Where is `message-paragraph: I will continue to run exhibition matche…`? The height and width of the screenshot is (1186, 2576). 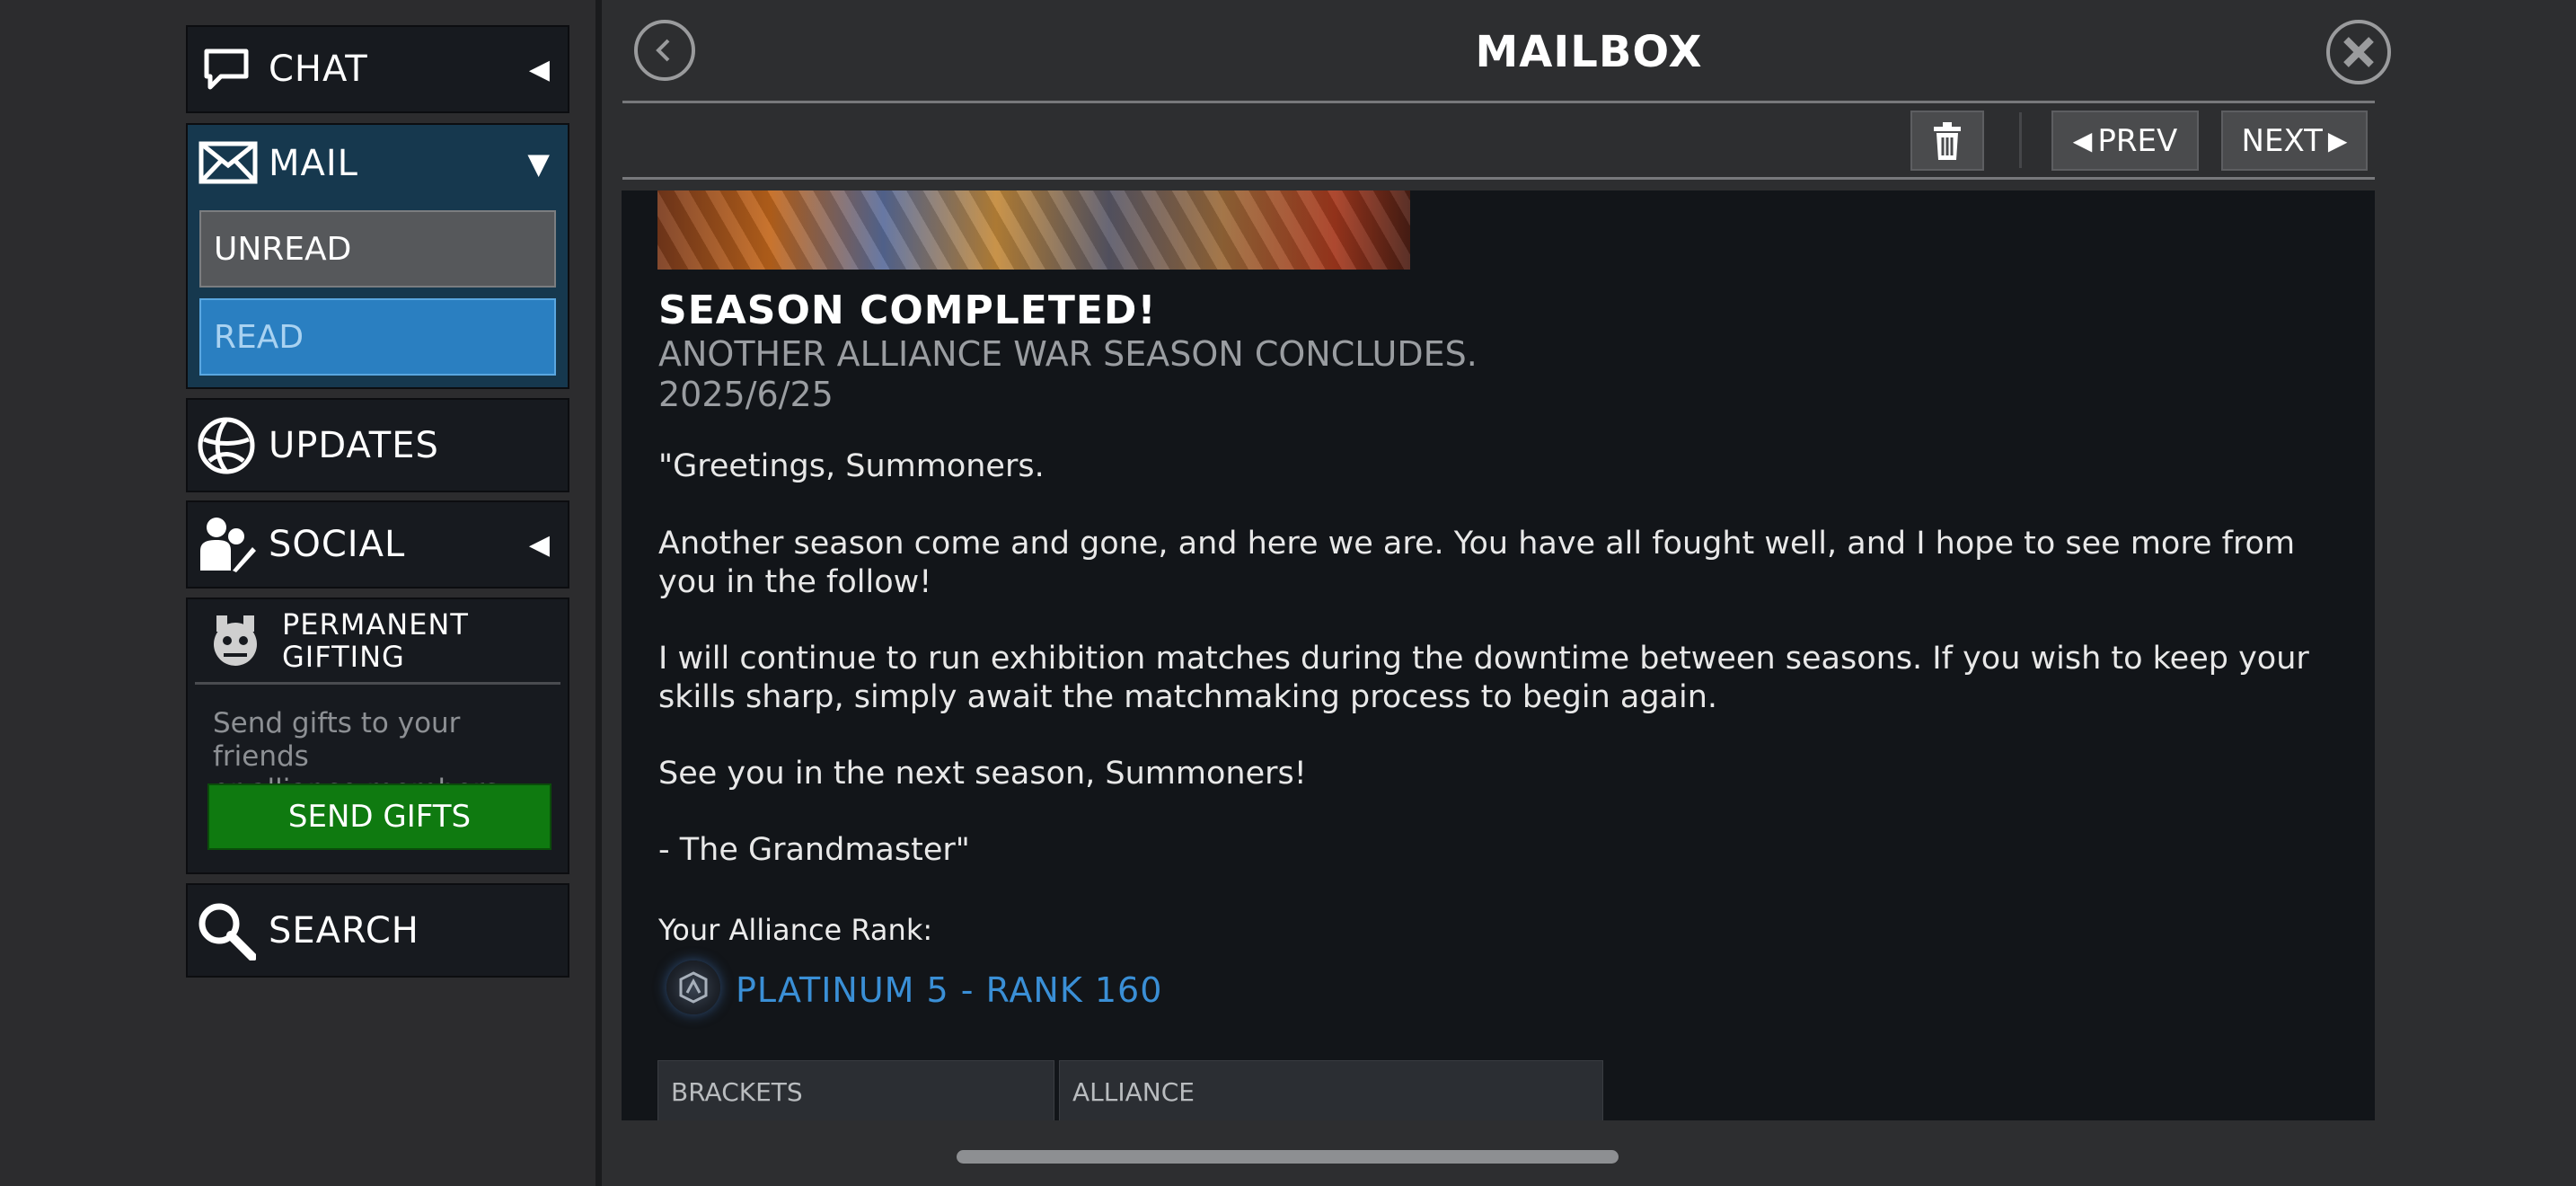 message-paragraph: I will continue to run exhibition matche… is located at coordinates (1483, 678).